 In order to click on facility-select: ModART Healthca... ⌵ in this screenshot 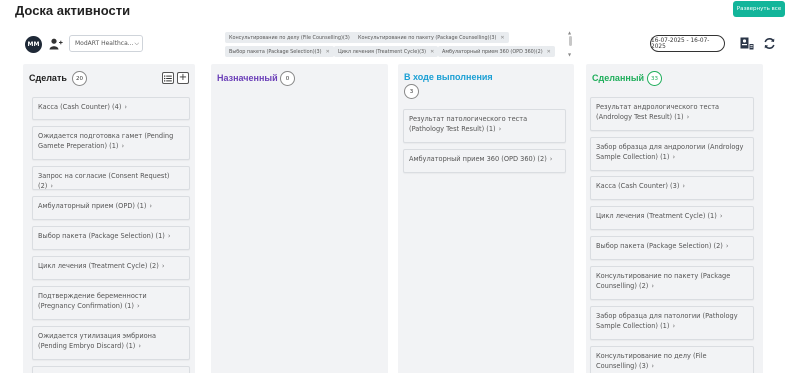, I will do `click(106, 43)`.